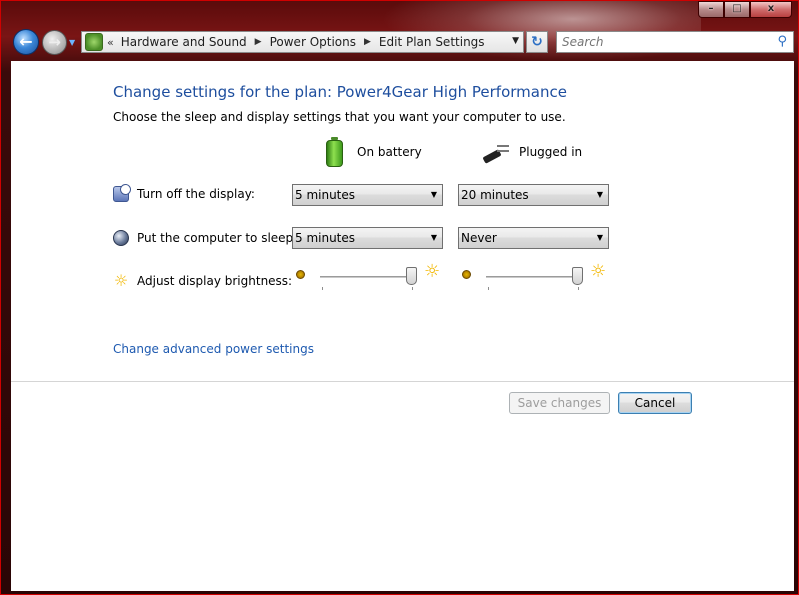  I want to click on cancel-button: Cancel, so click(655, 403).